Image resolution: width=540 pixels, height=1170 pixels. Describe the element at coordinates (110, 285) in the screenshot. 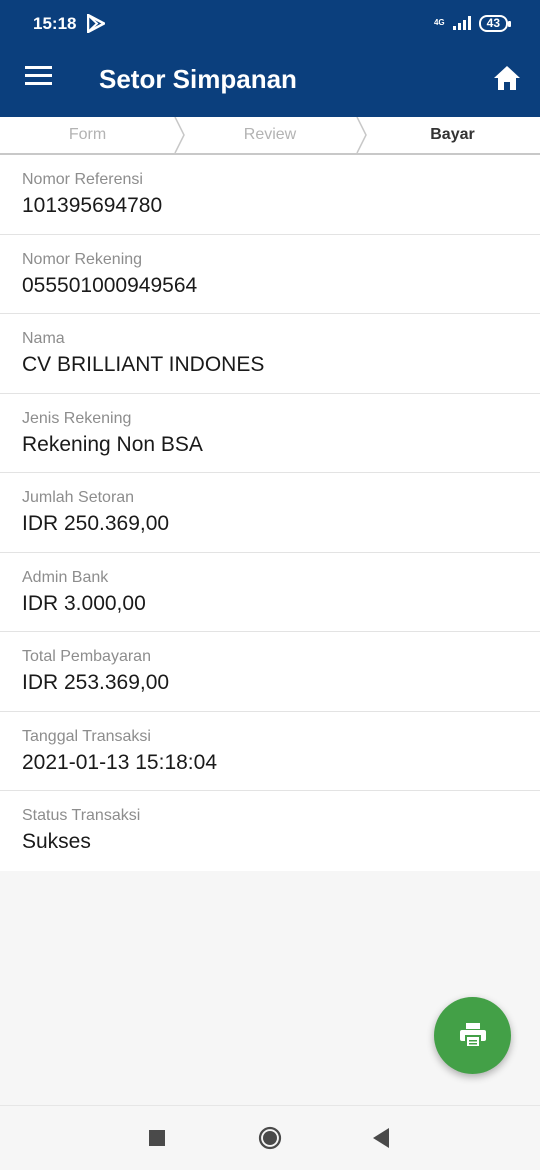

I see `detail-value: 055501000949564` at that location.